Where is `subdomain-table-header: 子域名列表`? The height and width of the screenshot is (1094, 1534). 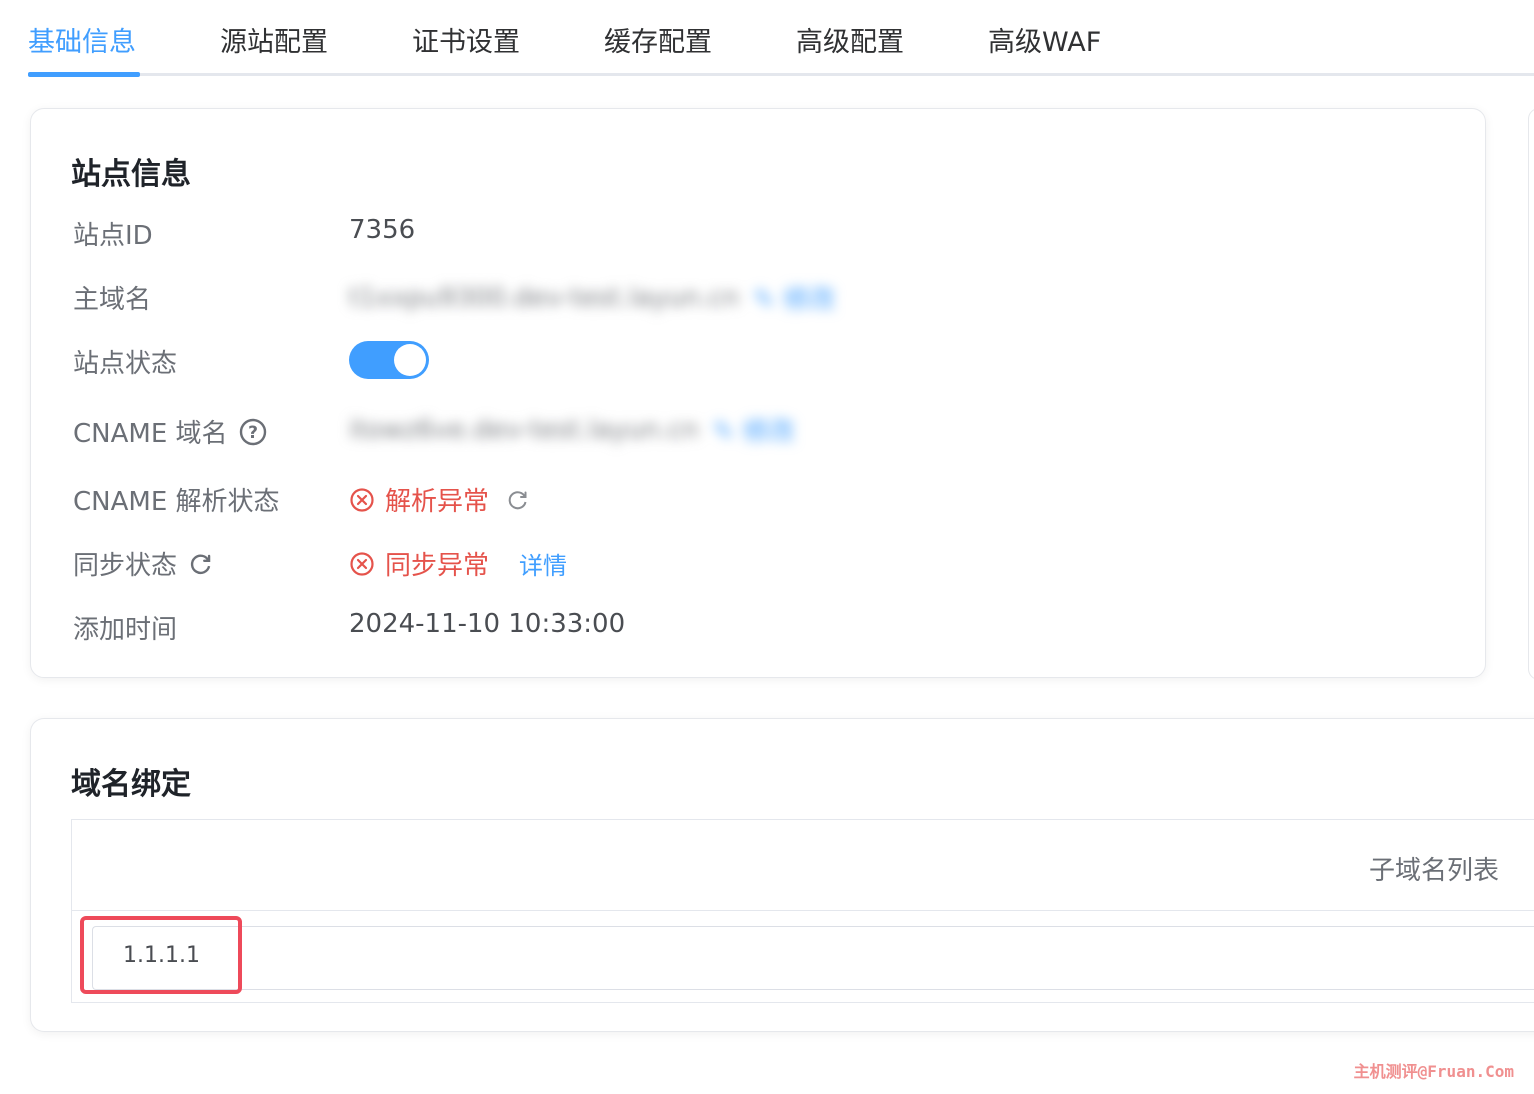
subdomain-table-header: 子域名列表 is located at coordinates (803, 865).